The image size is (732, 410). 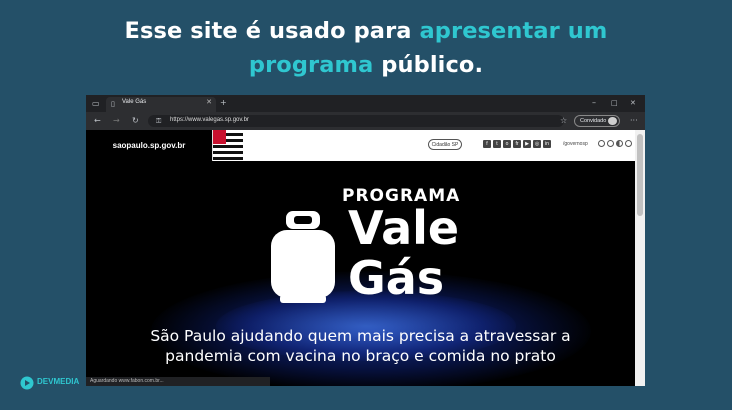 I want to click on scroll-thumb, so click(x=640, y=175).